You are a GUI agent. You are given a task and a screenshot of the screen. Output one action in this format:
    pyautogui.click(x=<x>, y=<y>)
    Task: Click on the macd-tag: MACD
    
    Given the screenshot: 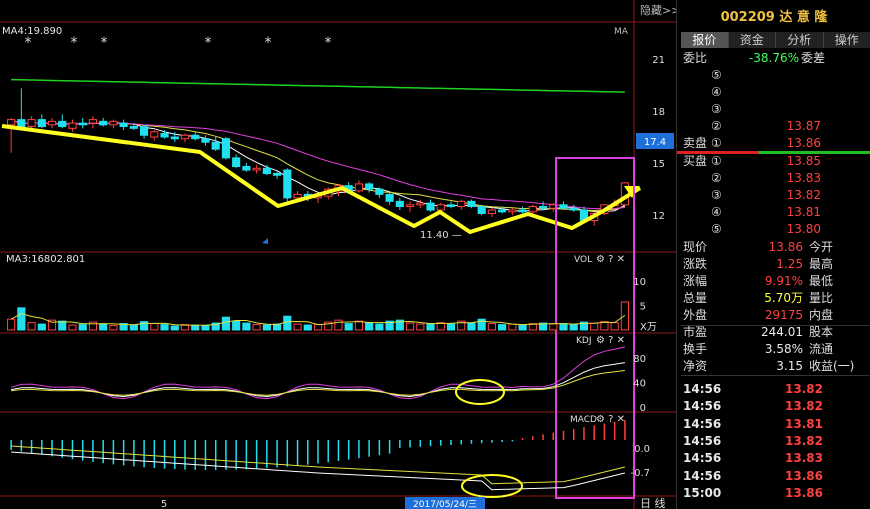 What is the action you would take?
    pyautogui.click(x=583, y=420)
    